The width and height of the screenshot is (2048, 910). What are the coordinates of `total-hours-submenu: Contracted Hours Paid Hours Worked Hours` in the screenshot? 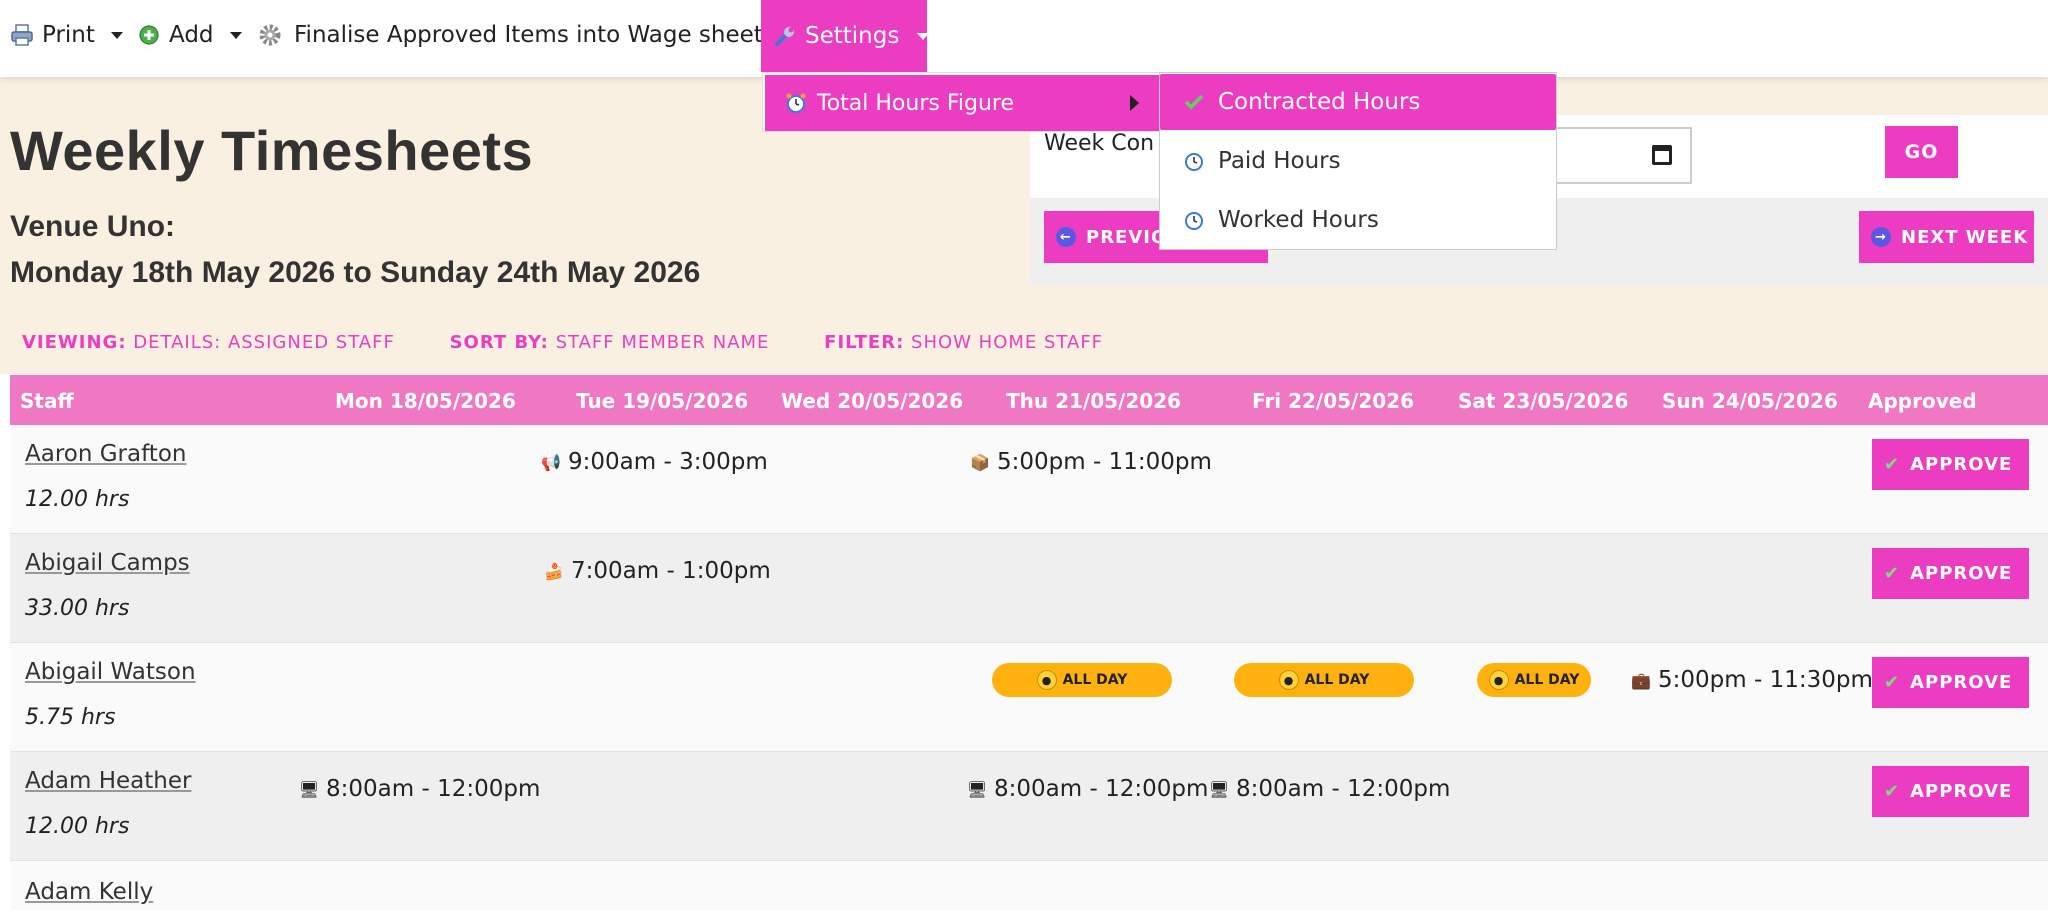 It's located at (1358, 161).